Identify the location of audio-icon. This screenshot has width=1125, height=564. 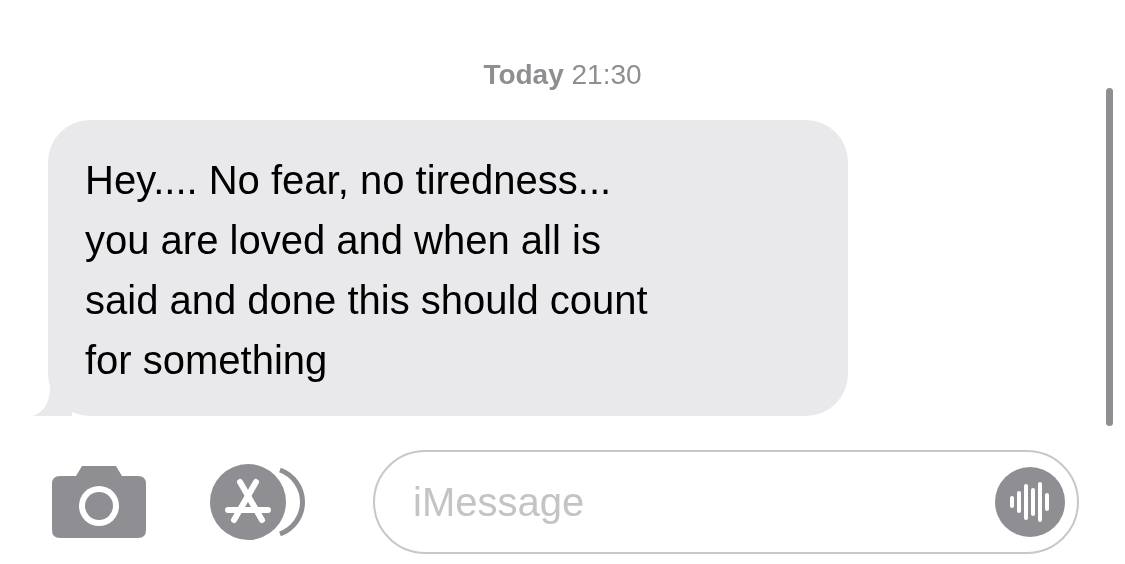
(1030, 502).